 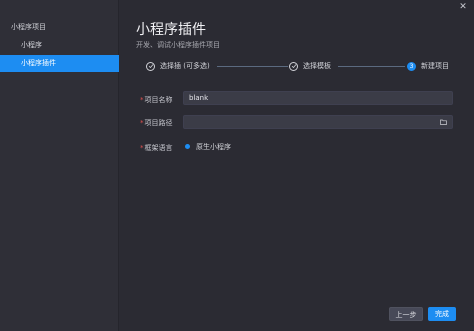 What do you see at coordinates (59, 63) in the screenshot?
I see `sidebar-item-plugin: 小程序插件` at bounding box center [59, 63].